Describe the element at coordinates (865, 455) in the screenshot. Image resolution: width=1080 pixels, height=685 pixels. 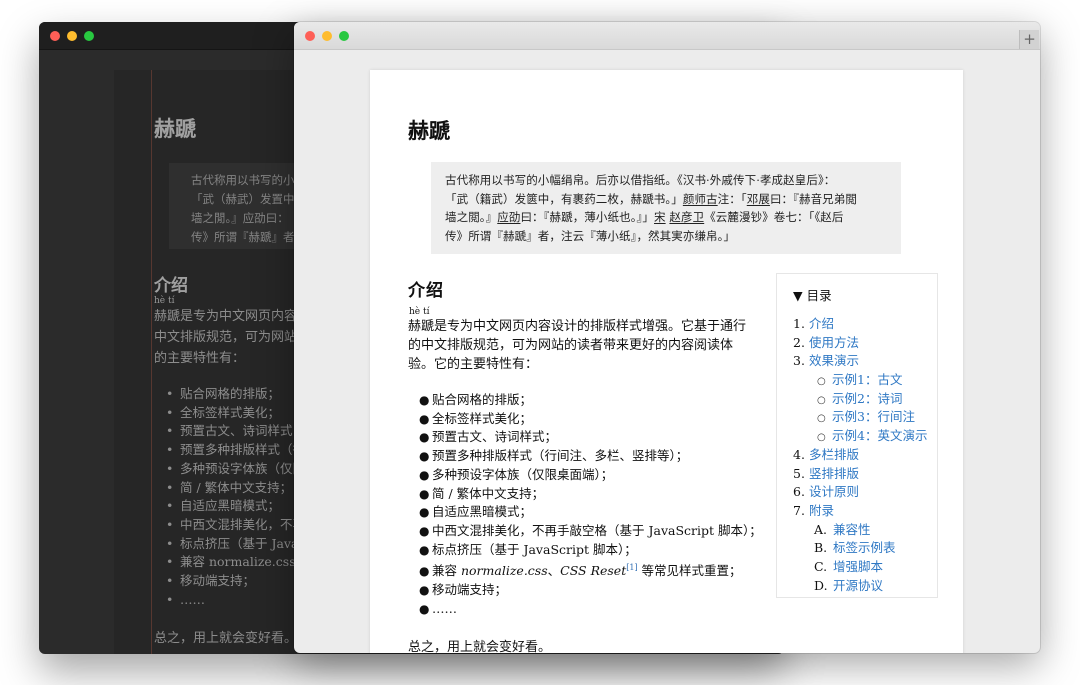
I see `toc-item: 4. 多栏排版` at that location.